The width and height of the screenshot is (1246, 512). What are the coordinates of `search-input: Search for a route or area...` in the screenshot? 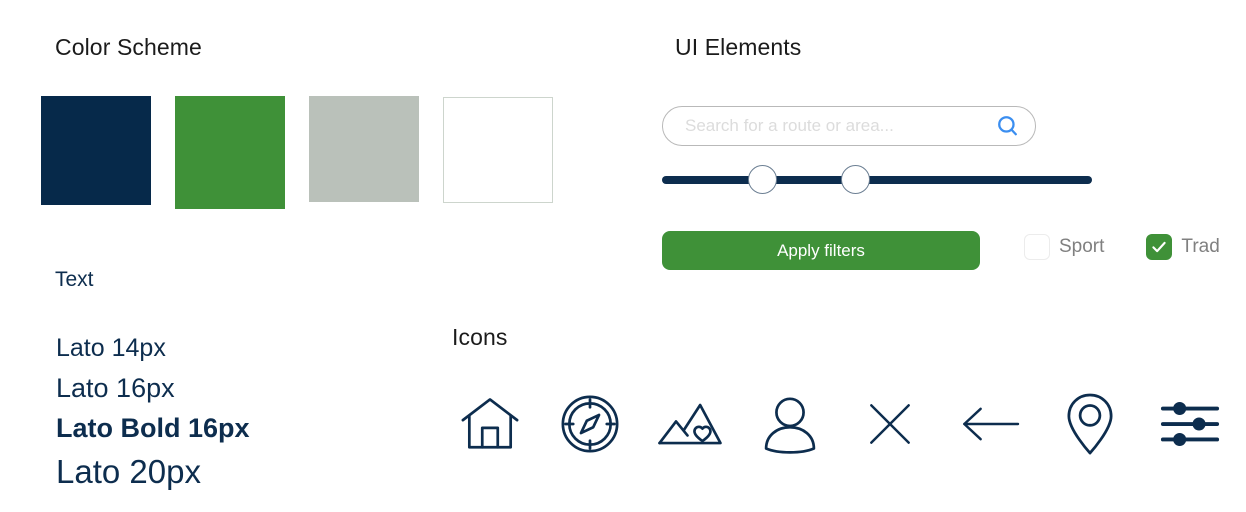 It's located at (840, 126).